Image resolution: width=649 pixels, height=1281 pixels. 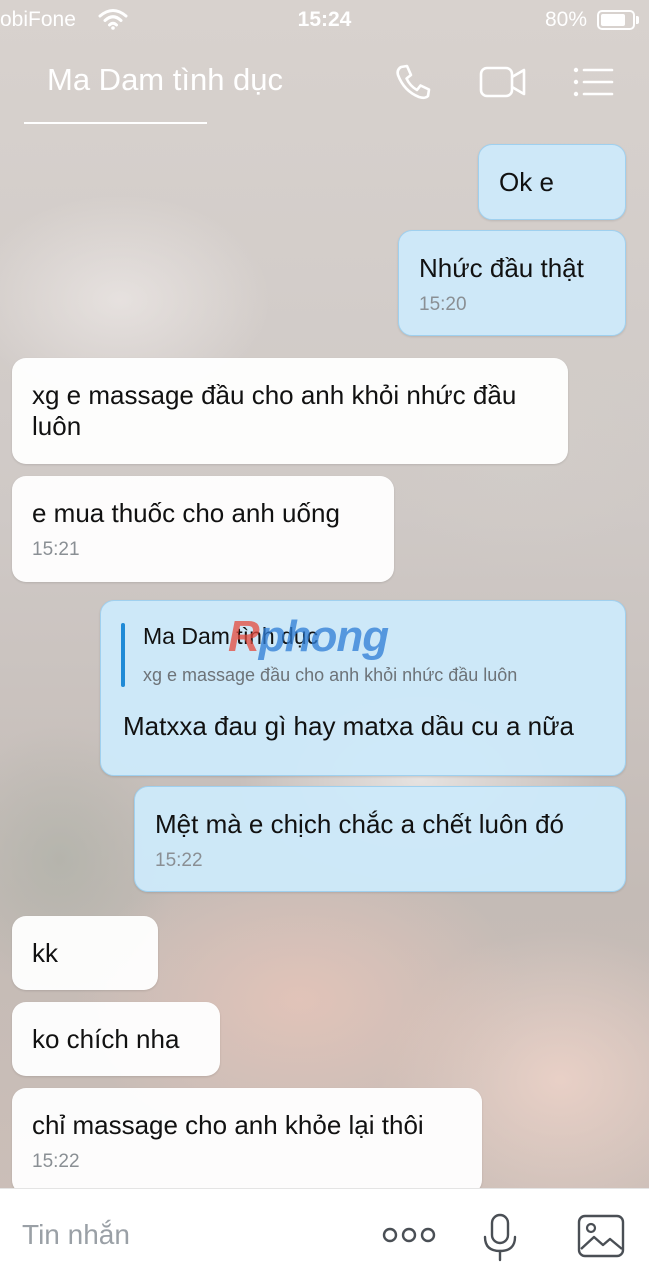 I want to click on message-time: 15:21, so click(x=56, y=549).